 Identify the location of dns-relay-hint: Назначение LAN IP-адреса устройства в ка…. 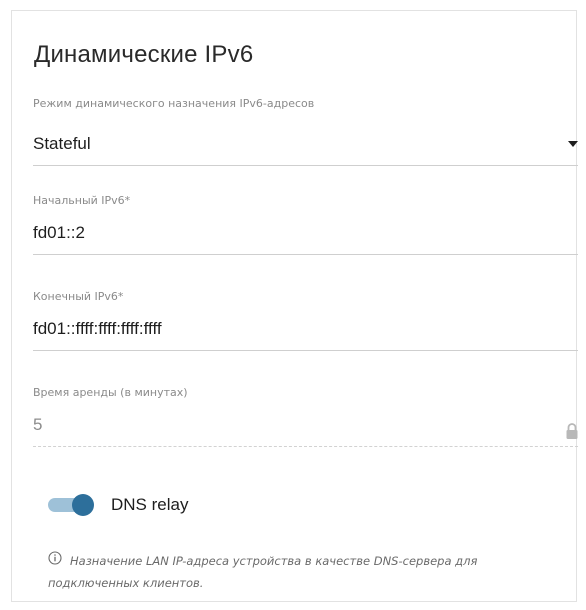
(263, 572).